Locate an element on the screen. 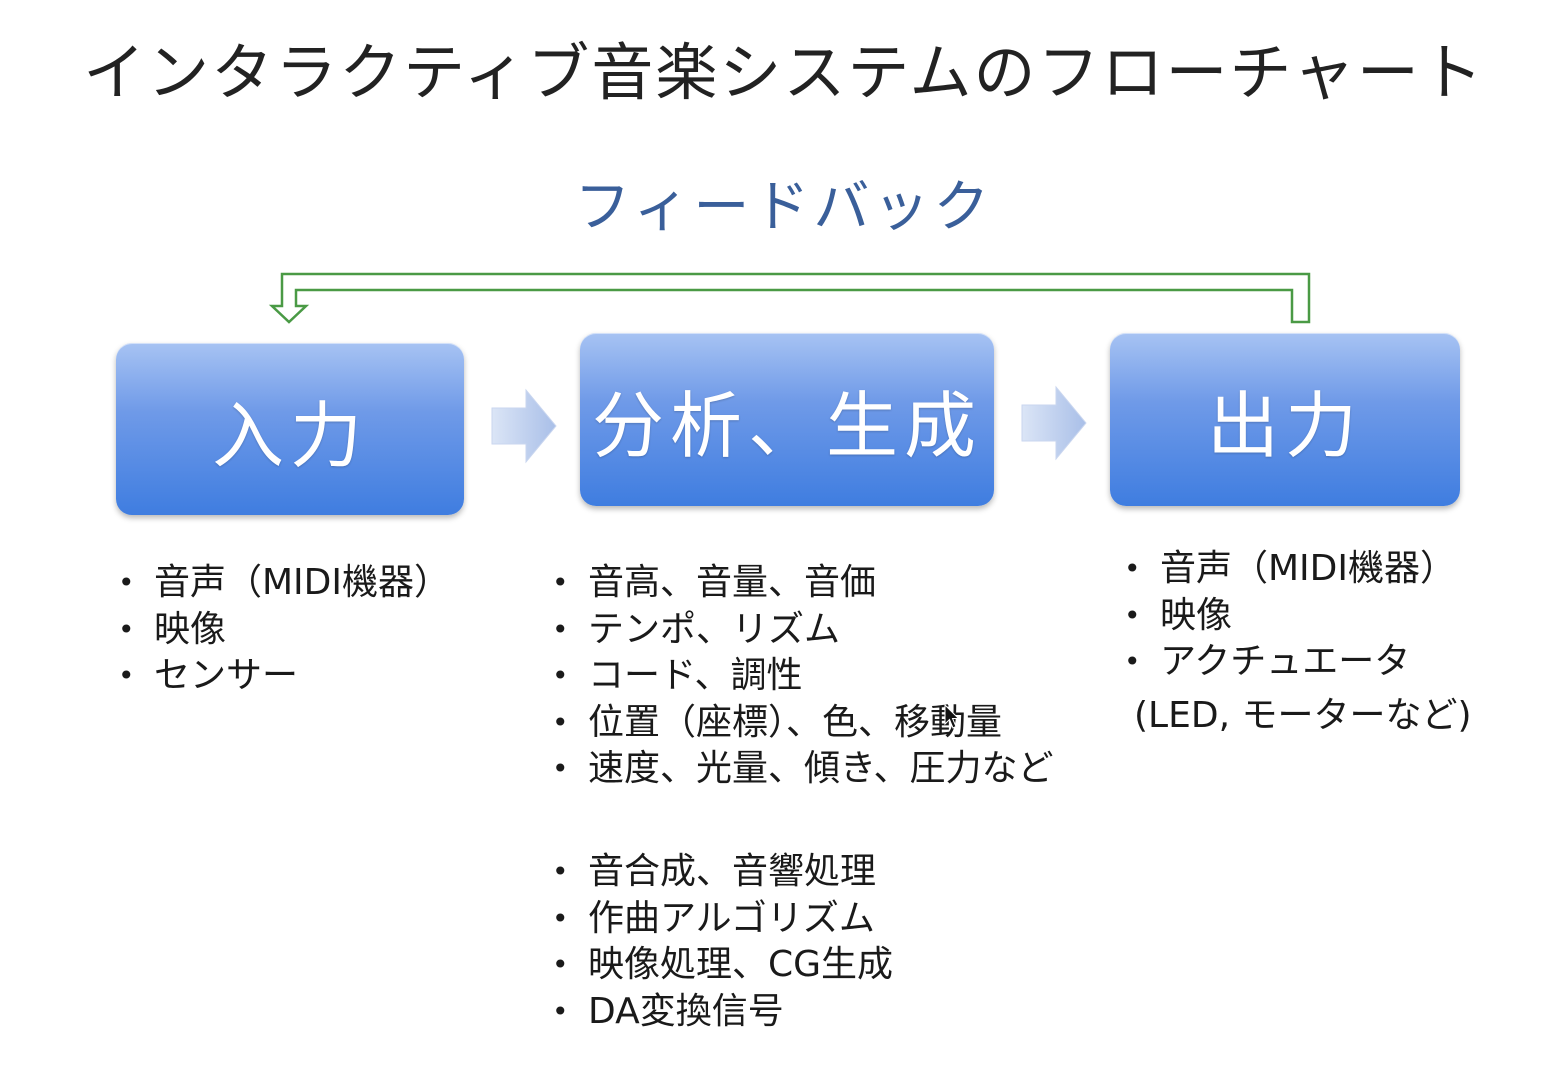  list-item: 作曲アルゴリズム is located at coordinates (722, 919).